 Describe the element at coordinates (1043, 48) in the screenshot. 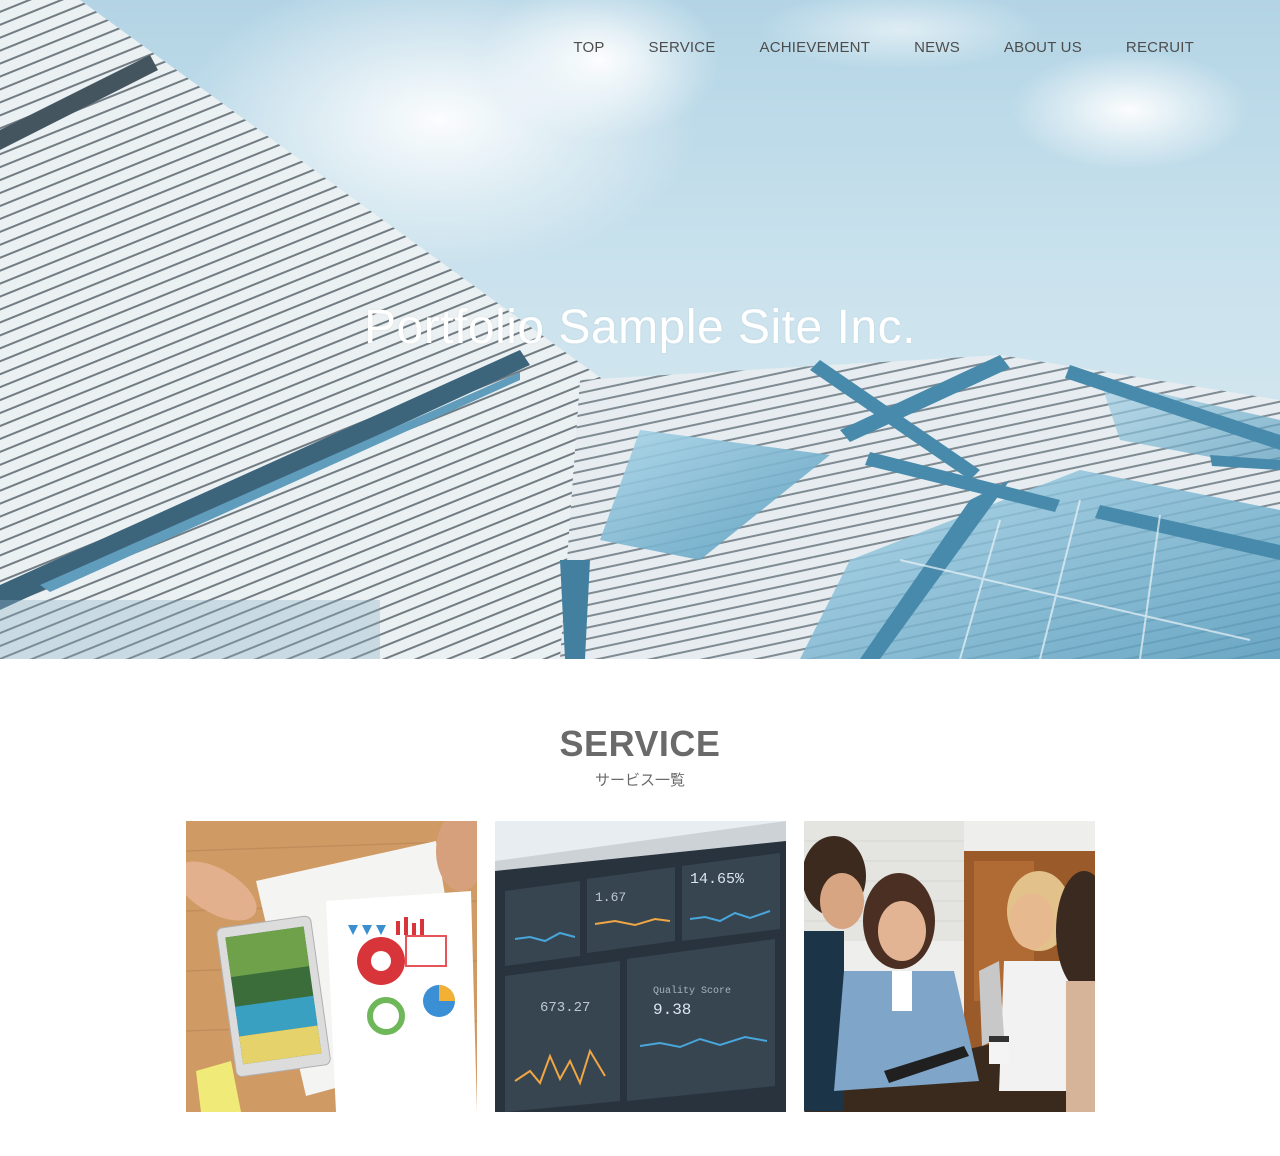

I see `nav-item-about-us: ABOUT US` at that location.